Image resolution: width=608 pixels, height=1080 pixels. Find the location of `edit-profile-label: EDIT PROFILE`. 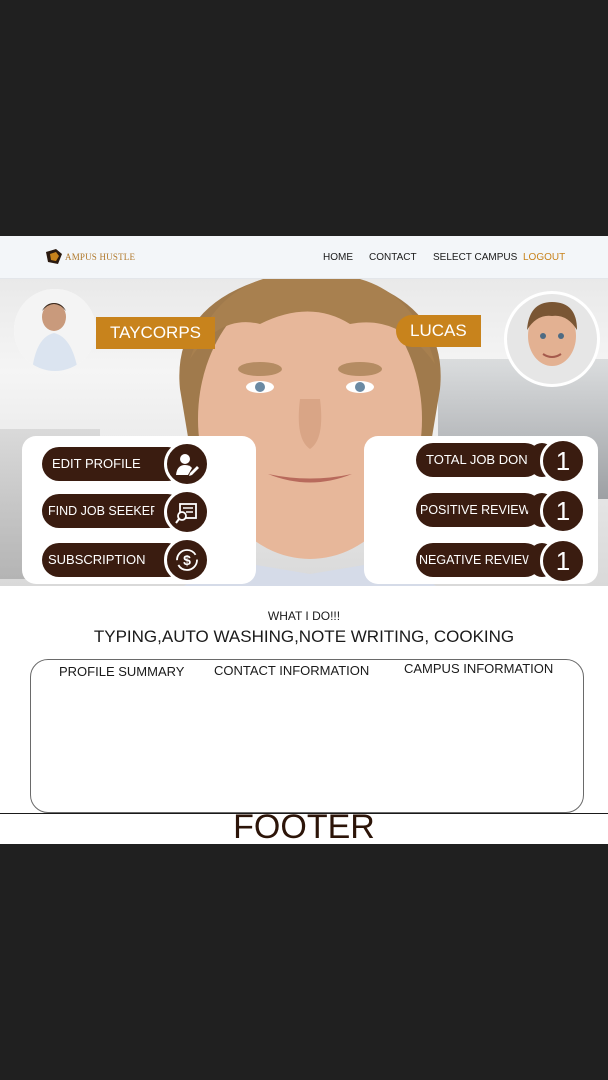

edit-profile-label: EDIT PROFILE is located at coordinates (96, 463).